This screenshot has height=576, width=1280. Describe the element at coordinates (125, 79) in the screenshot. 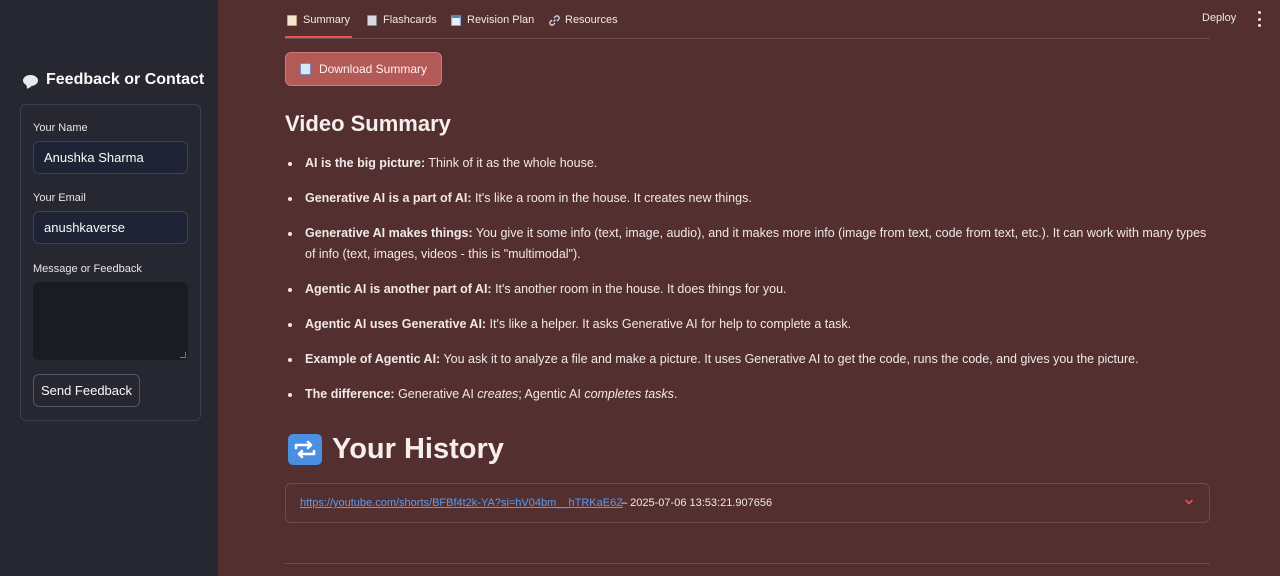

I see `sidebar-title-text: Feedback or Contact` at that location.